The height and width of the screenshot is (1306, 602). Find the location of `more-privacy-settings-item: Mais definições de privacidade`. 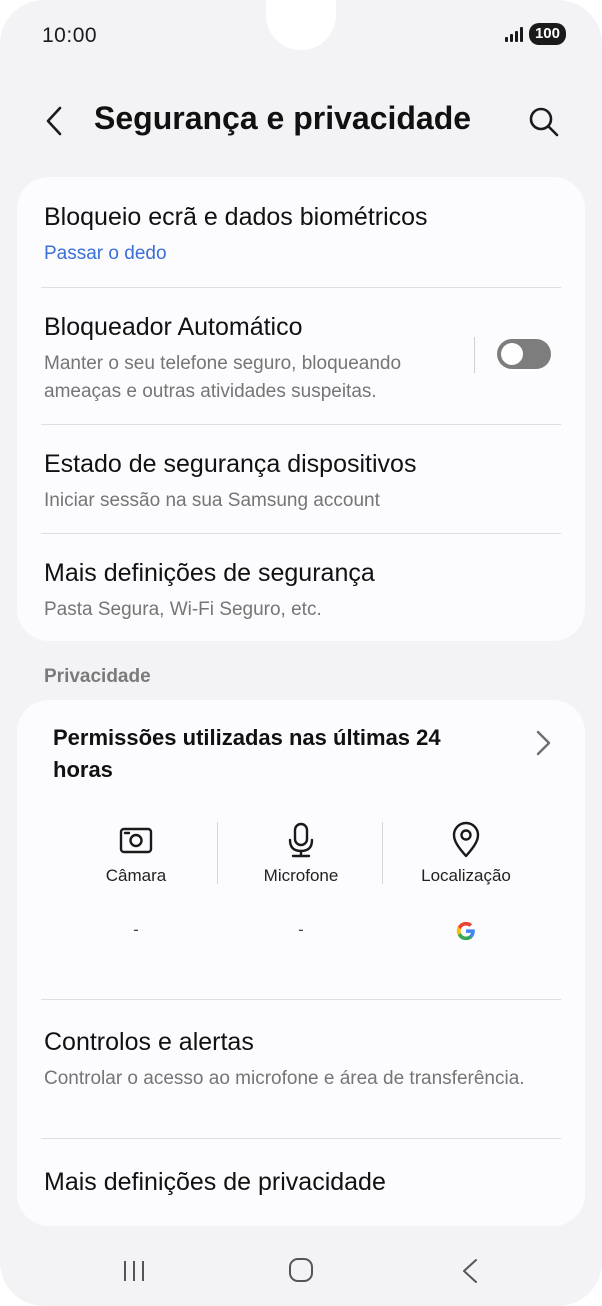

more-privacy-settings-item: Mais definições de privacidade is located at coordinates (301, 1182).